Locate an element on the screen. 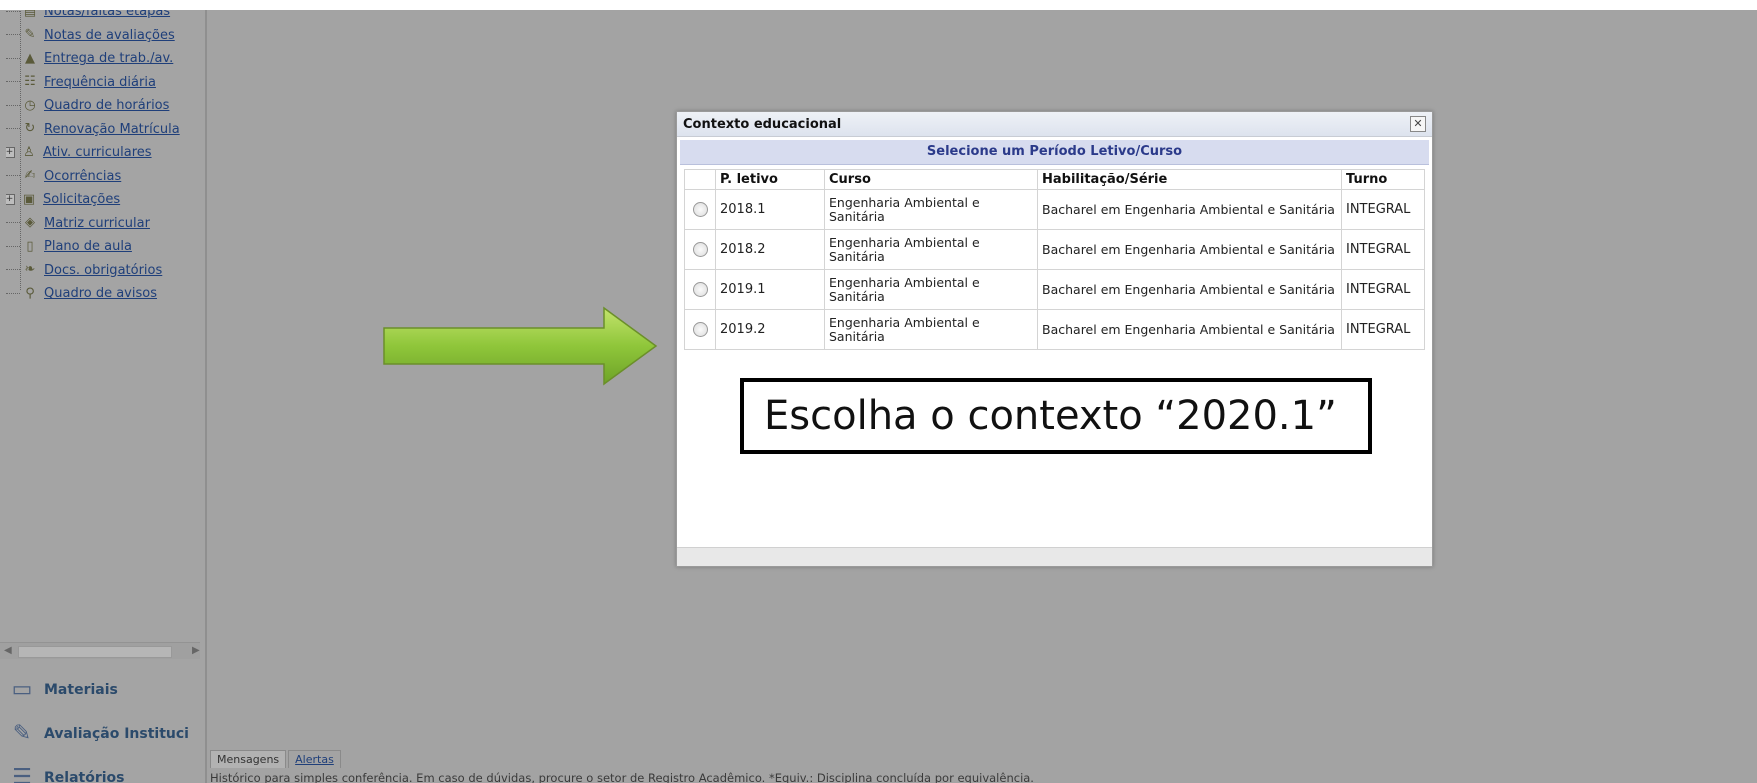 The height and width of the screenshot is (783, 1757). sidebar-item-notas-avaliacoes: ✎ Notas de avaliações is located at coordinates (106, 36).